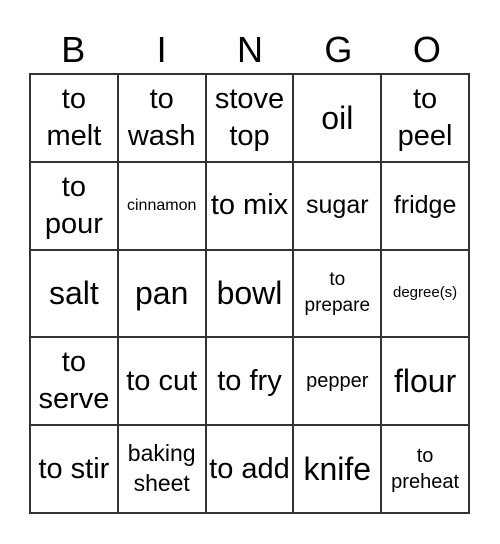  I want to click on bingo-cell: knife, so click(337, 469).